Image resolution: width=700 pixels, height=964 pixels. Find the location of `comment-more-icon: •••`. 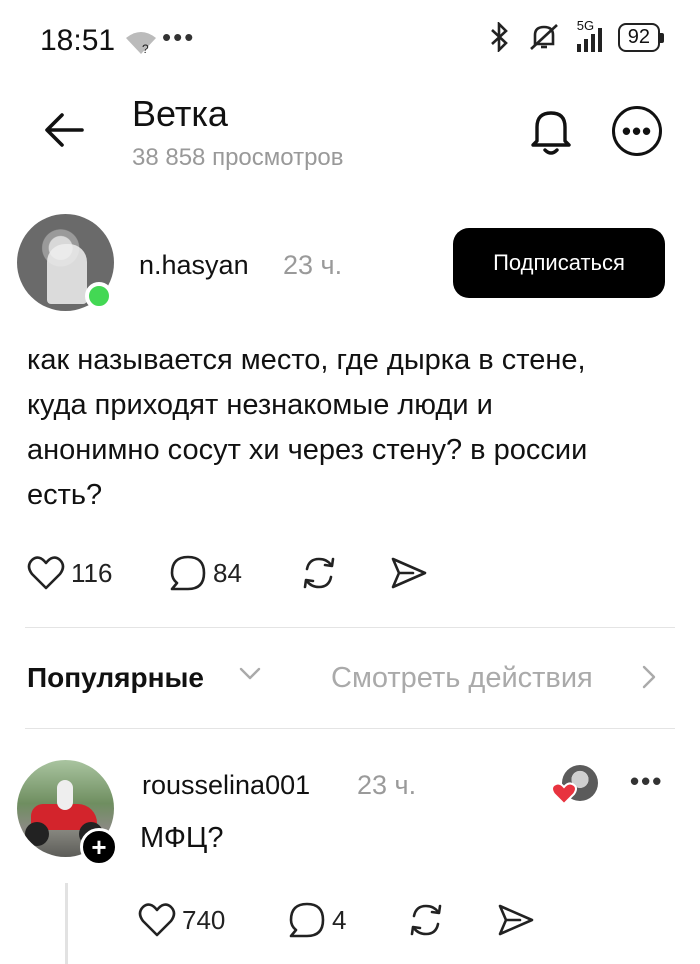

comment-more-icon: ••• is located at coordinates (646, 781).